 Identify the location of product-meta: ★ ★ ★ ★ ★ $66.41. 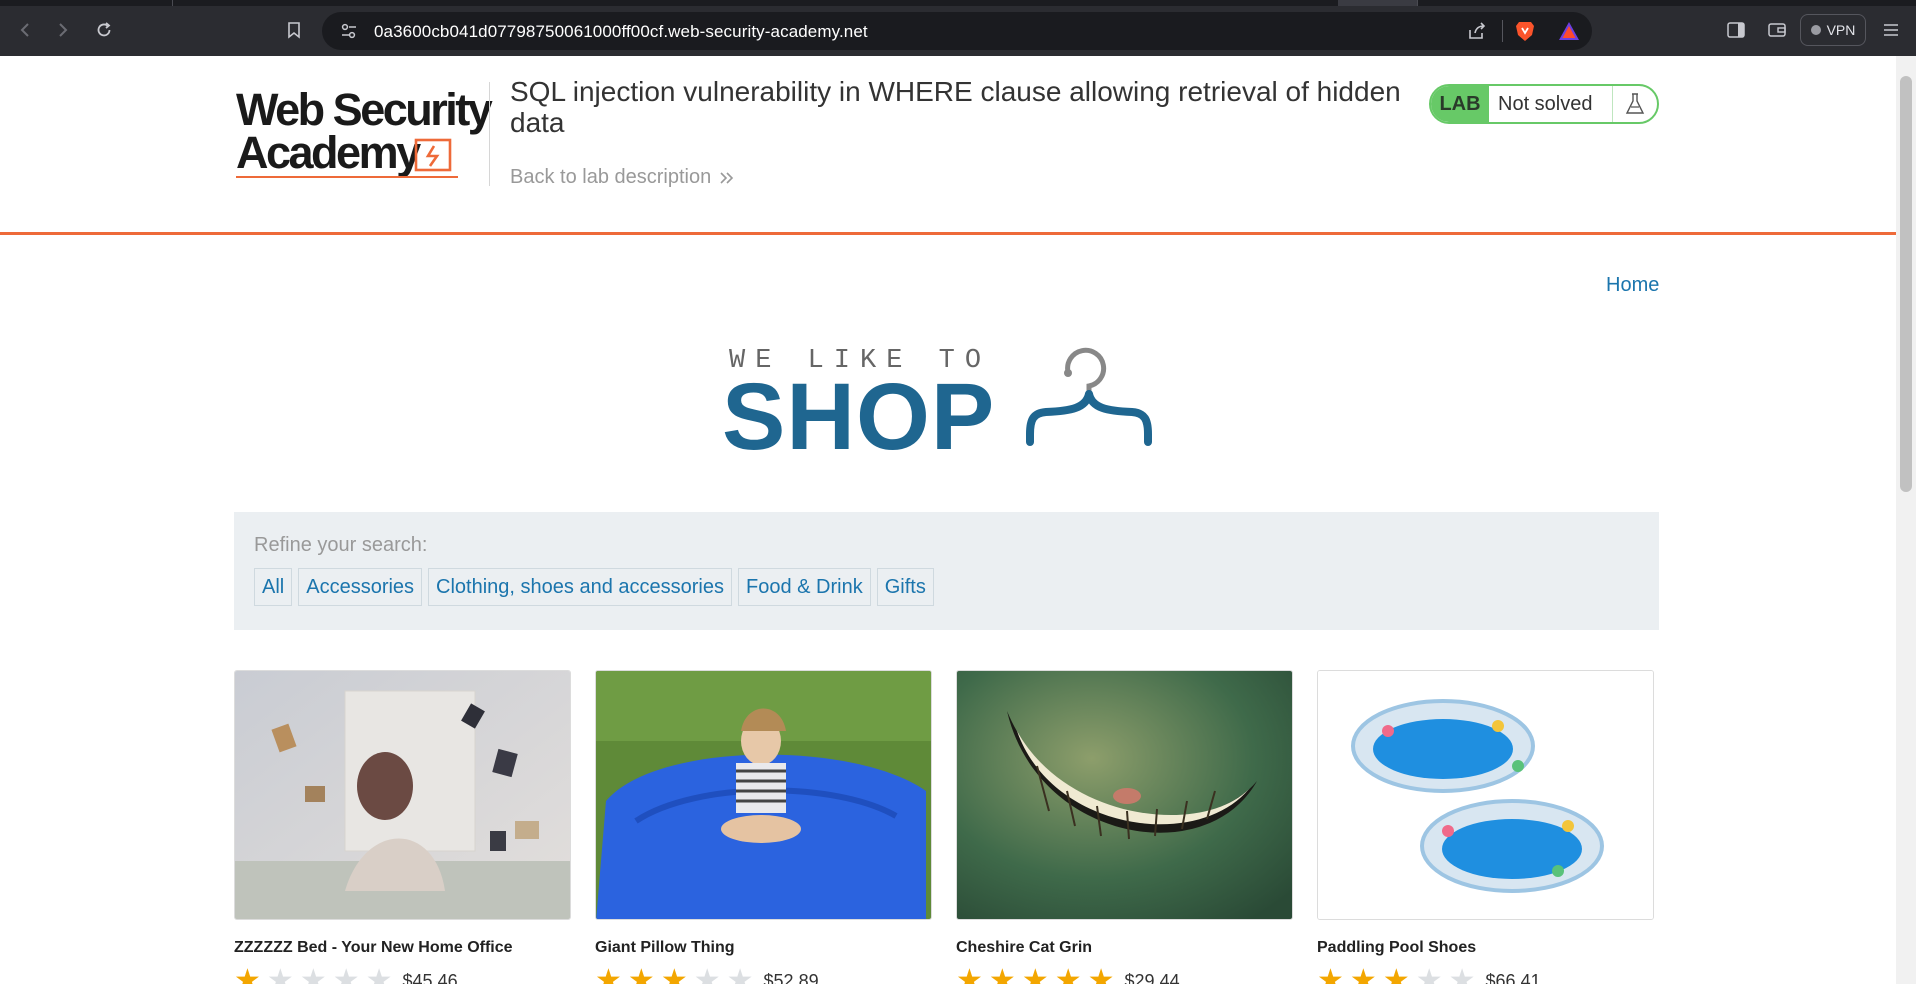
(1429, 975).